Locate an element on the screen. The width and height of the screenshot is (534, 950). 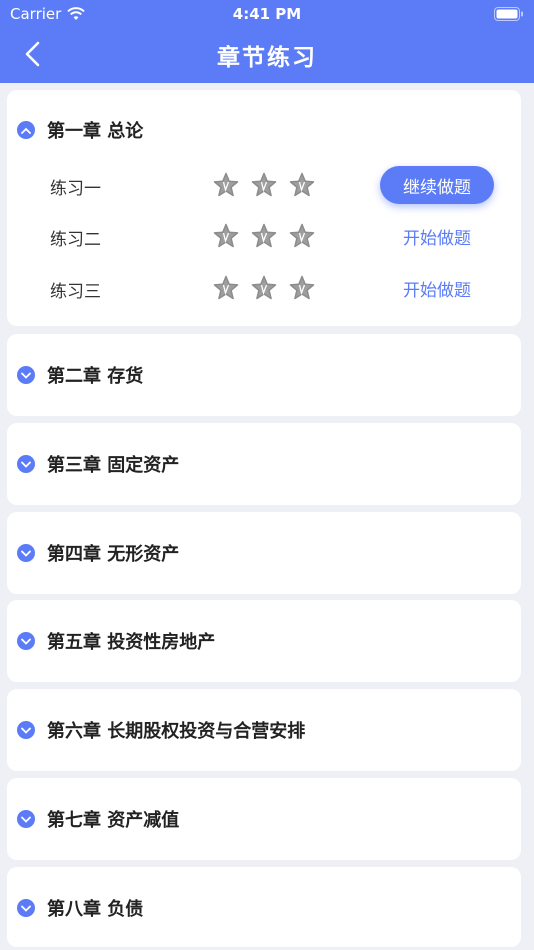
page-title: 章节练习 is located at coordinates (267, 58).